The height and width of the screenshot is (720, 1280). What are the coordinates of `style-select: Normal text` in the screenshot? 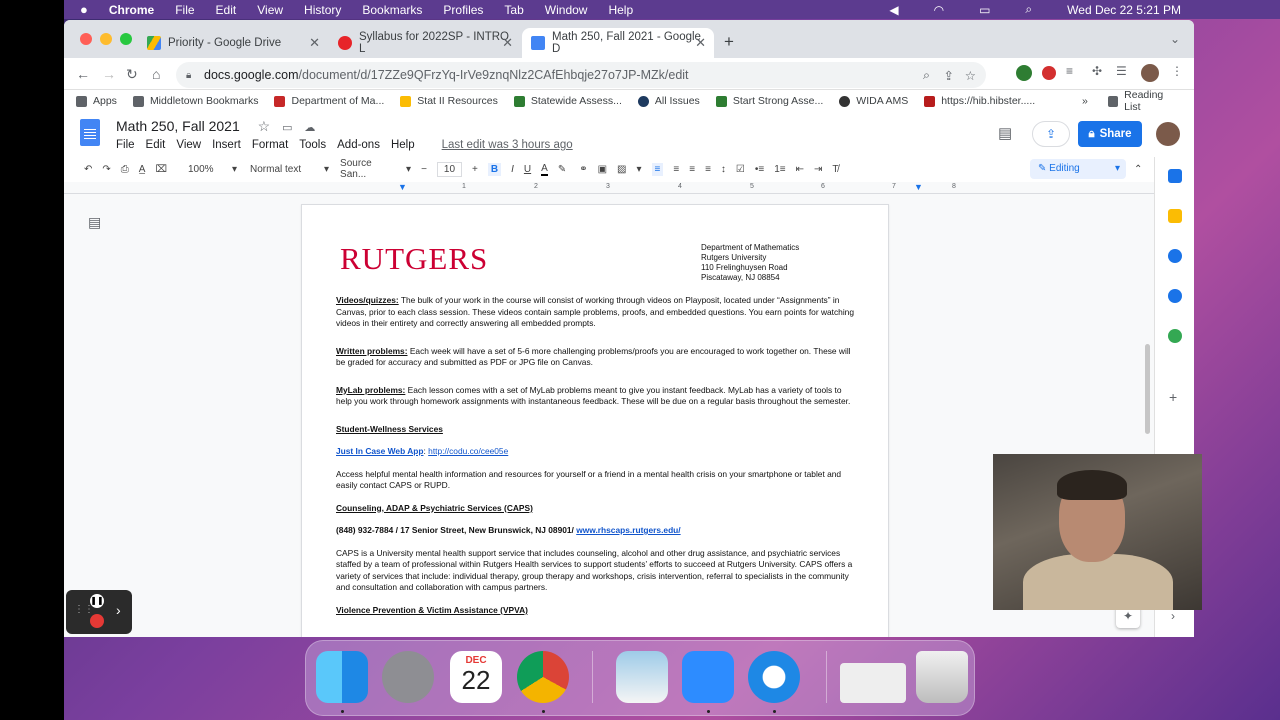 It's located at (282, 169).